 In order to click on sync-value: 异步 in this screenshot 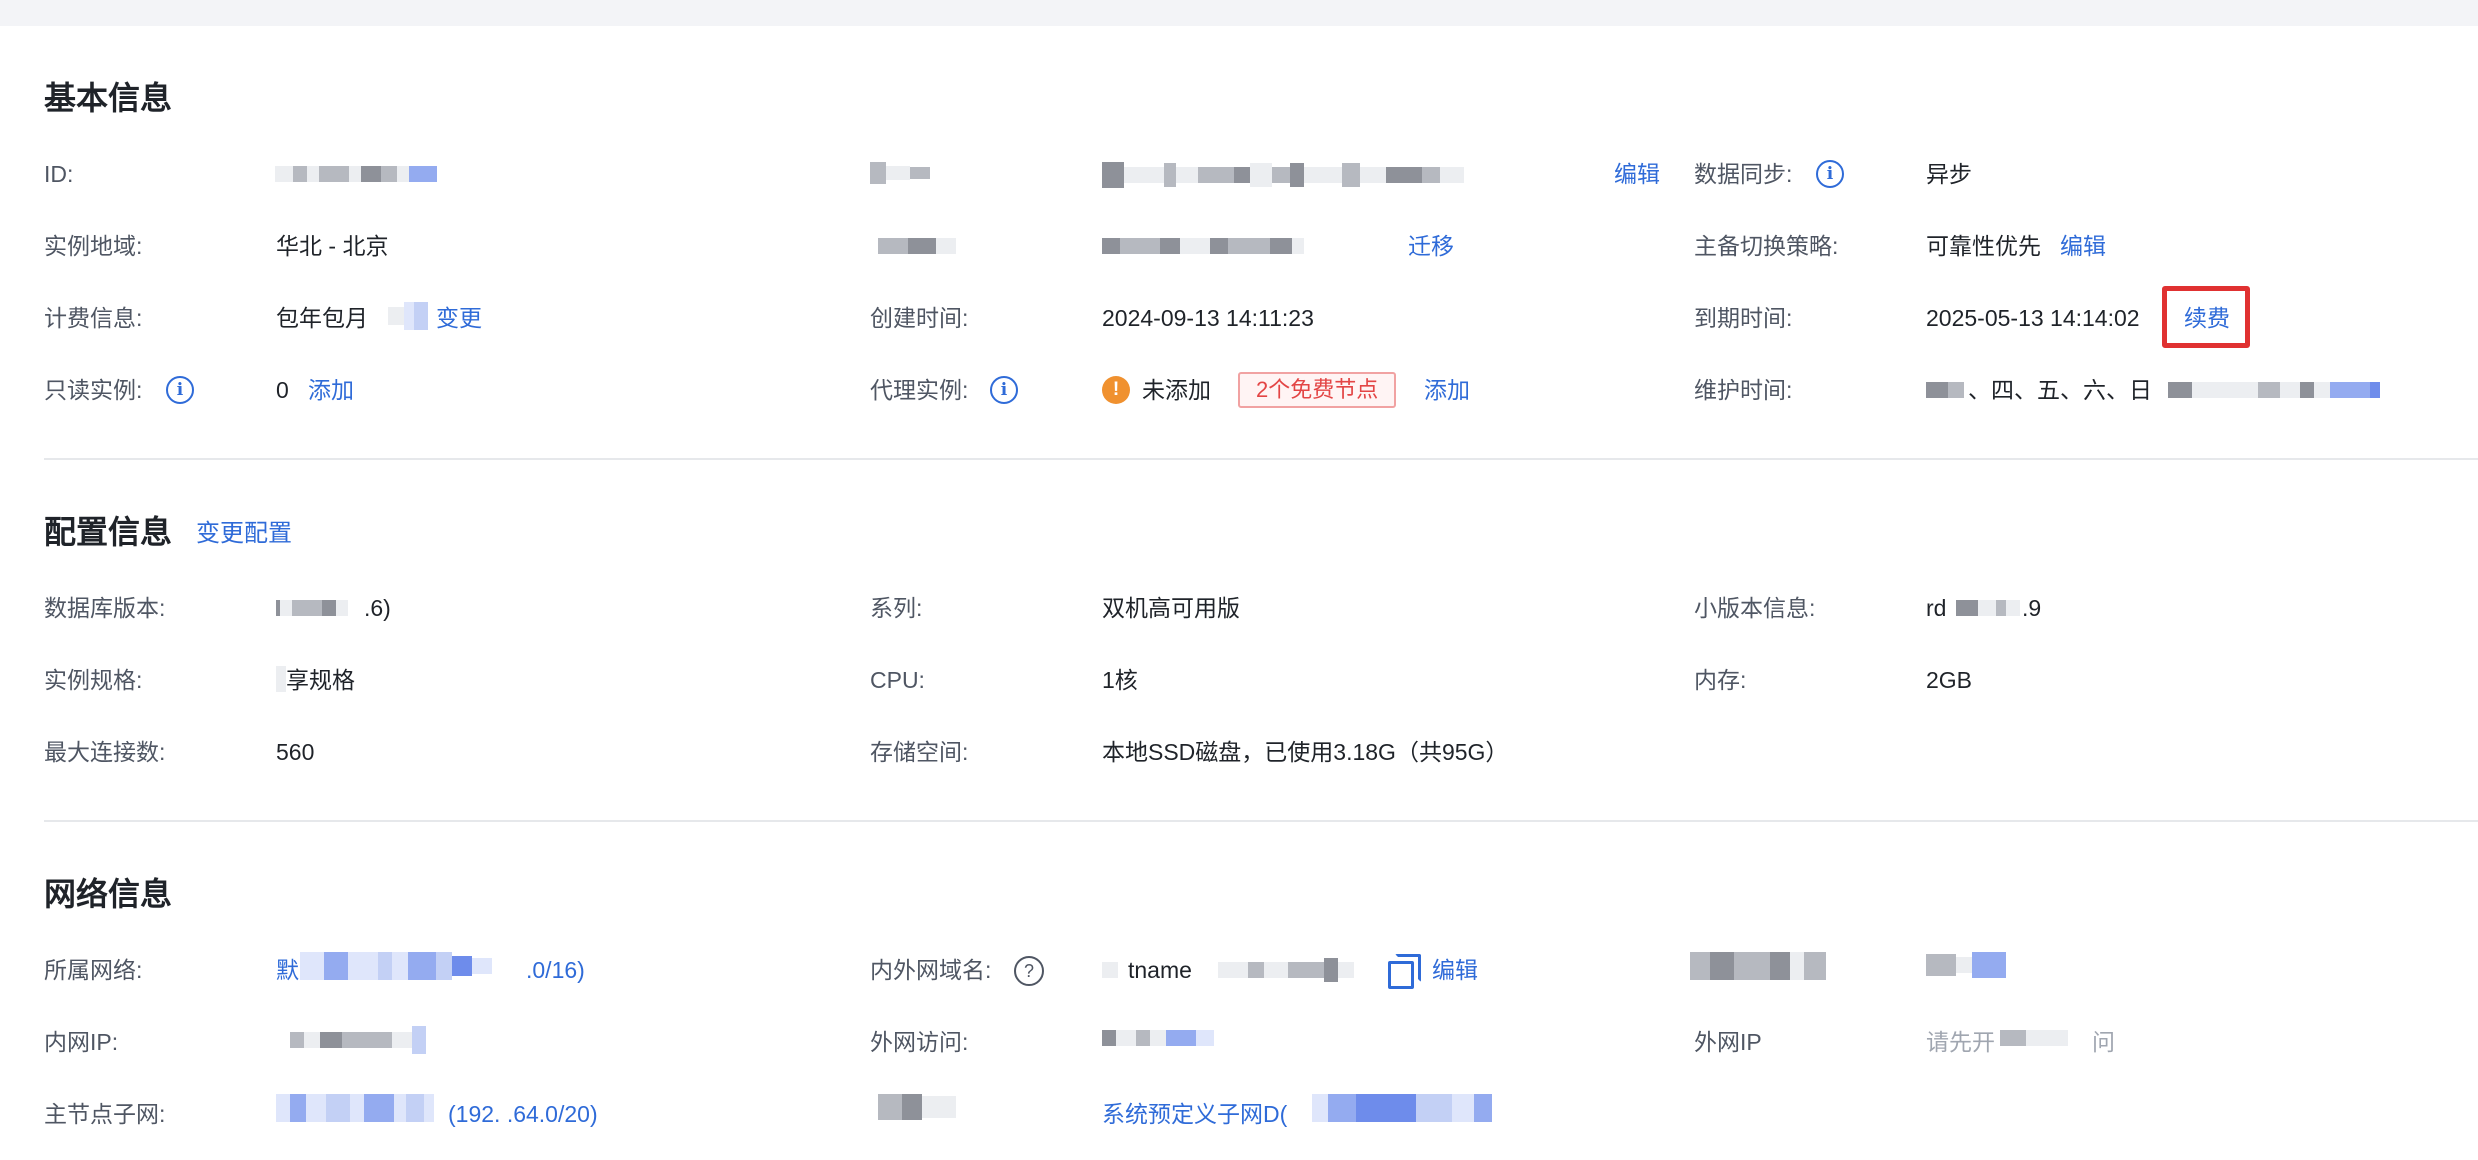, I will do `click(1949, 174)`.